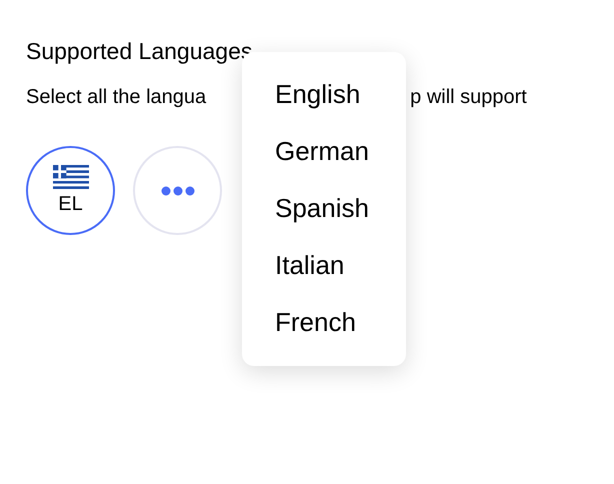 Image resolution: width=614 pixels, height=484 pixels. I want to click on menu-item: Spanish, so click(324, 207).